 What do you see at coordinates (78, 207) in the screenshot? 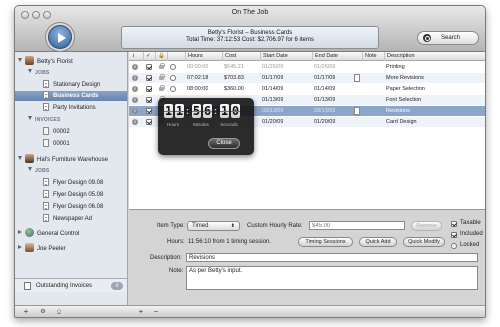
I see `job-label: Flyer Design 06.08` at bounding box center [78, 207].